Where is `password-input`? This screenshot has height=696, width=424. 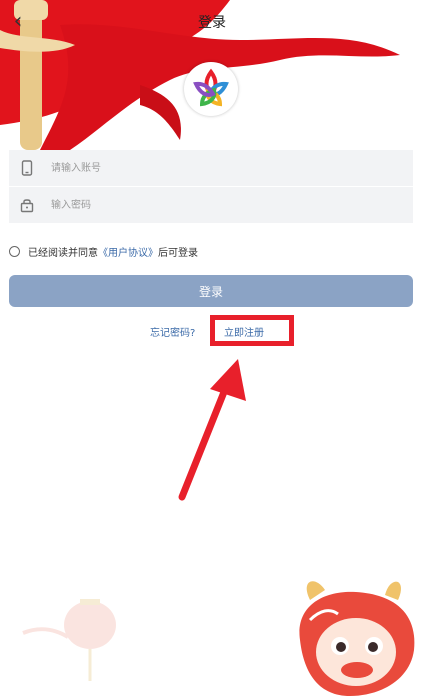 password-input is located at coordinates (231, 205).